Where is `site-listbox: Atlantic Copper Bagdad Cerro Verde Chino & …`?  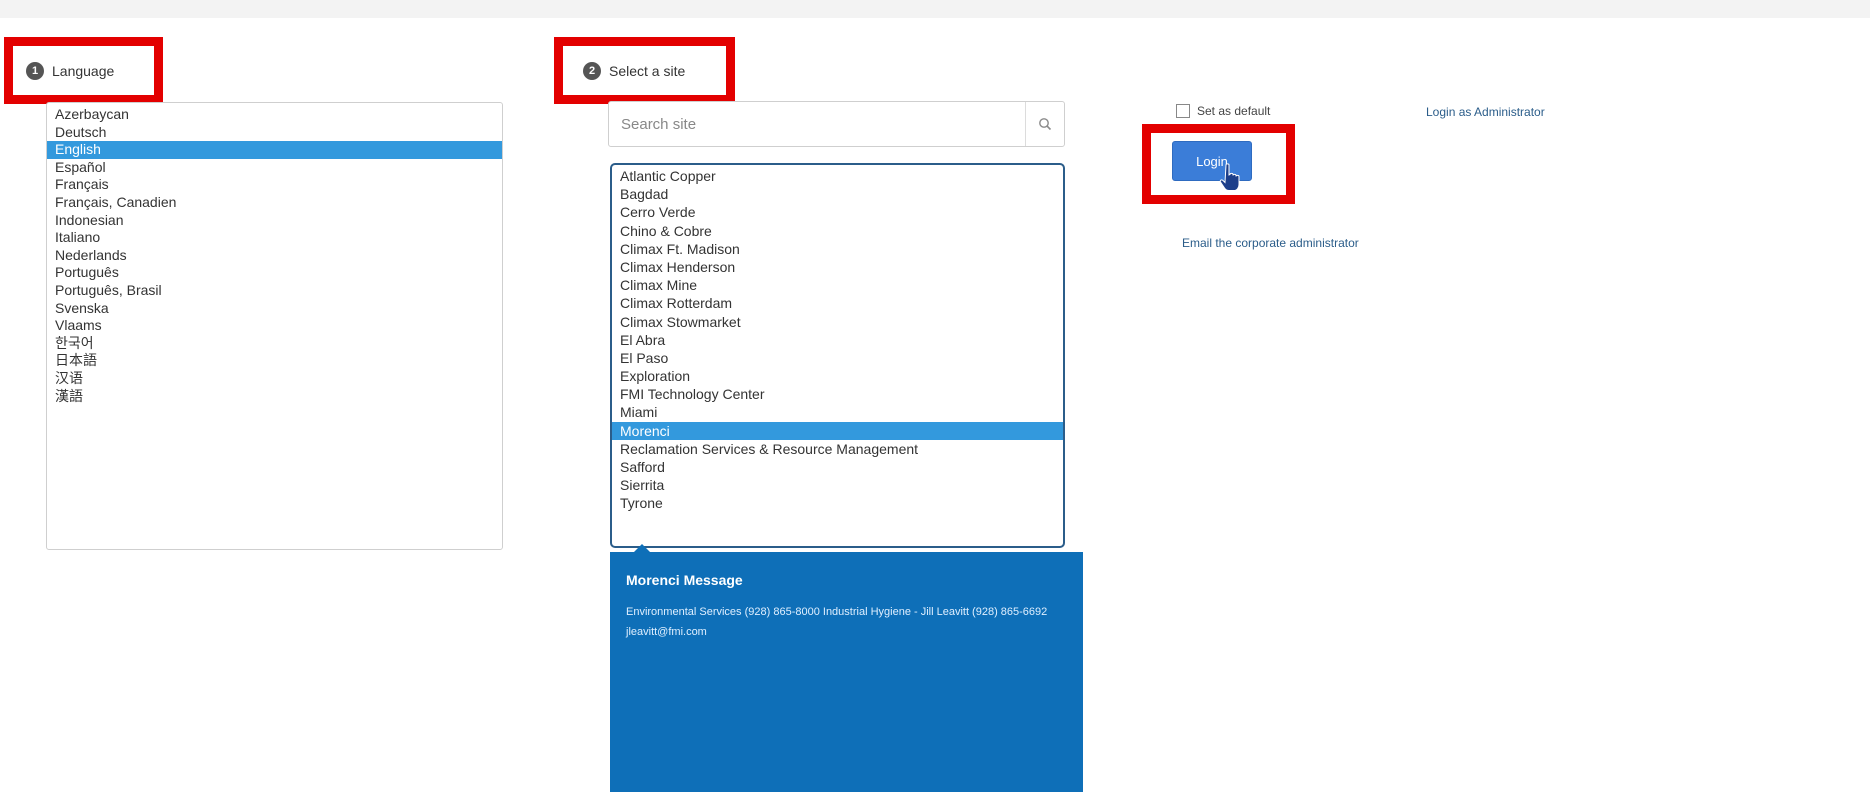 site-listbox: Atlantic Copper Bagdad Cerro Verde Chino & … is located at coordinates (837, 355).